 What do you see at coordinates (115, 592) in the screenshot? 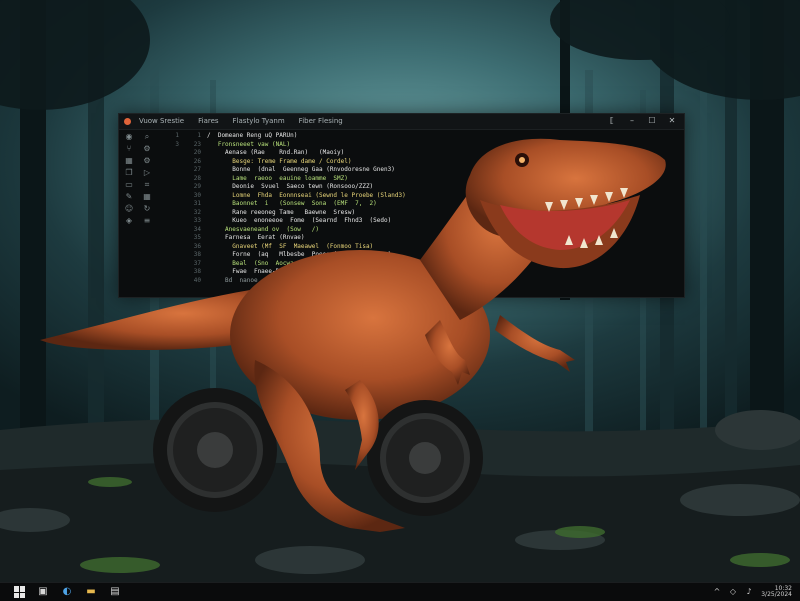
I see `photos-icon: ▤` at bounding box center [115, 592].